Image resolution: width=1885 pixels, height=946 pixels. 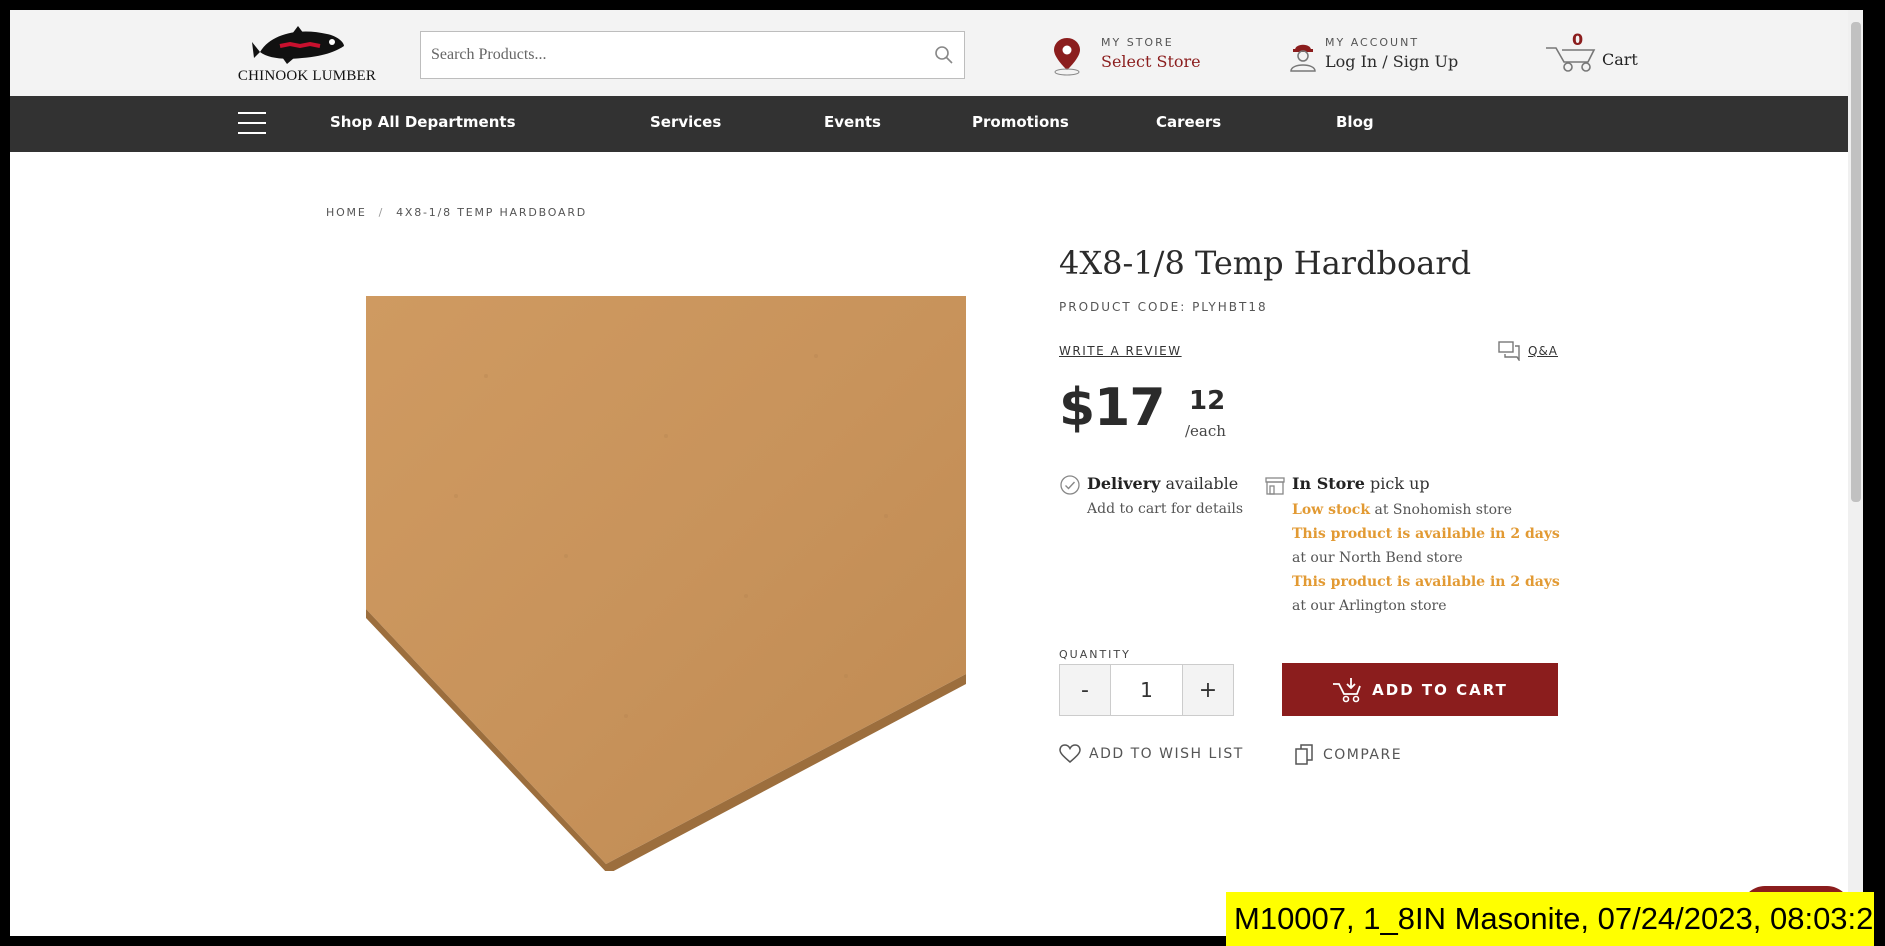 I want to click on breadcrumb-current: 4X8-1/8 TEMP HARDBOARD, so click(x=492, y=212).